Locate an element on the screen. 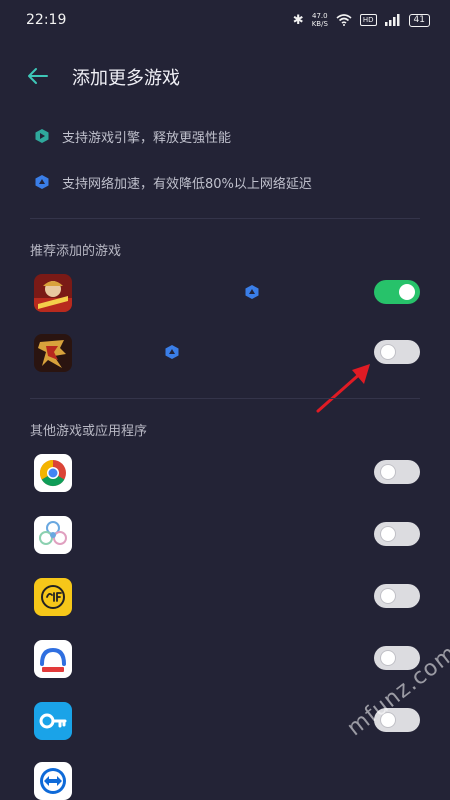 The width and height of the screenshot is (450, 800). wifi-icon is located at coordinates (344, 20).